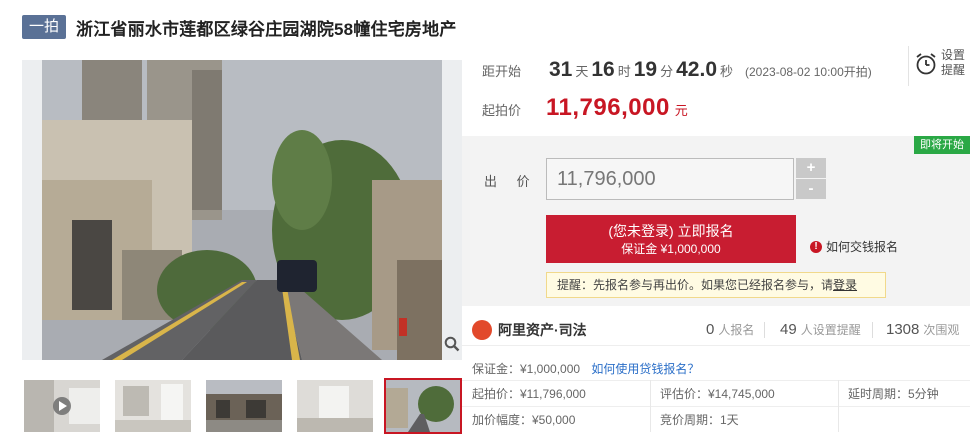 Image resolution: width=978 pixels, height=439 pixels. I want to click on platform-name: 阿里资产·司法, so click(542, 330).